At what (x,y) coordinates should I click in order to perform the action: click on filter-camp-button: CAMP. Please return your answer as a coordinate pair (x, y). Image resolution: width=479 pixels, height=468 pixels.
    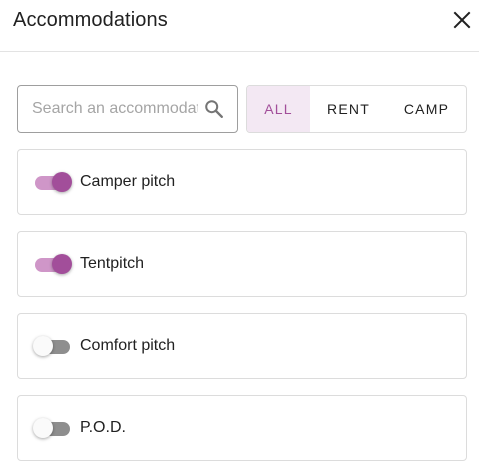
    Looking at the image, I should click on (426, 109).